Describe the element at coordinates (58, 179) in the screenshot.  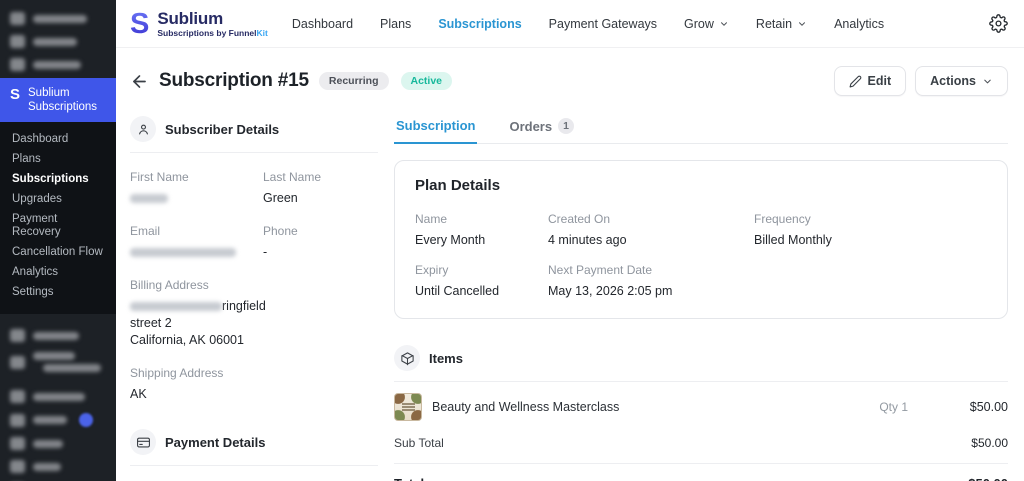
I see `wp-submenu-subscriptions: Subscriptions` at that location.